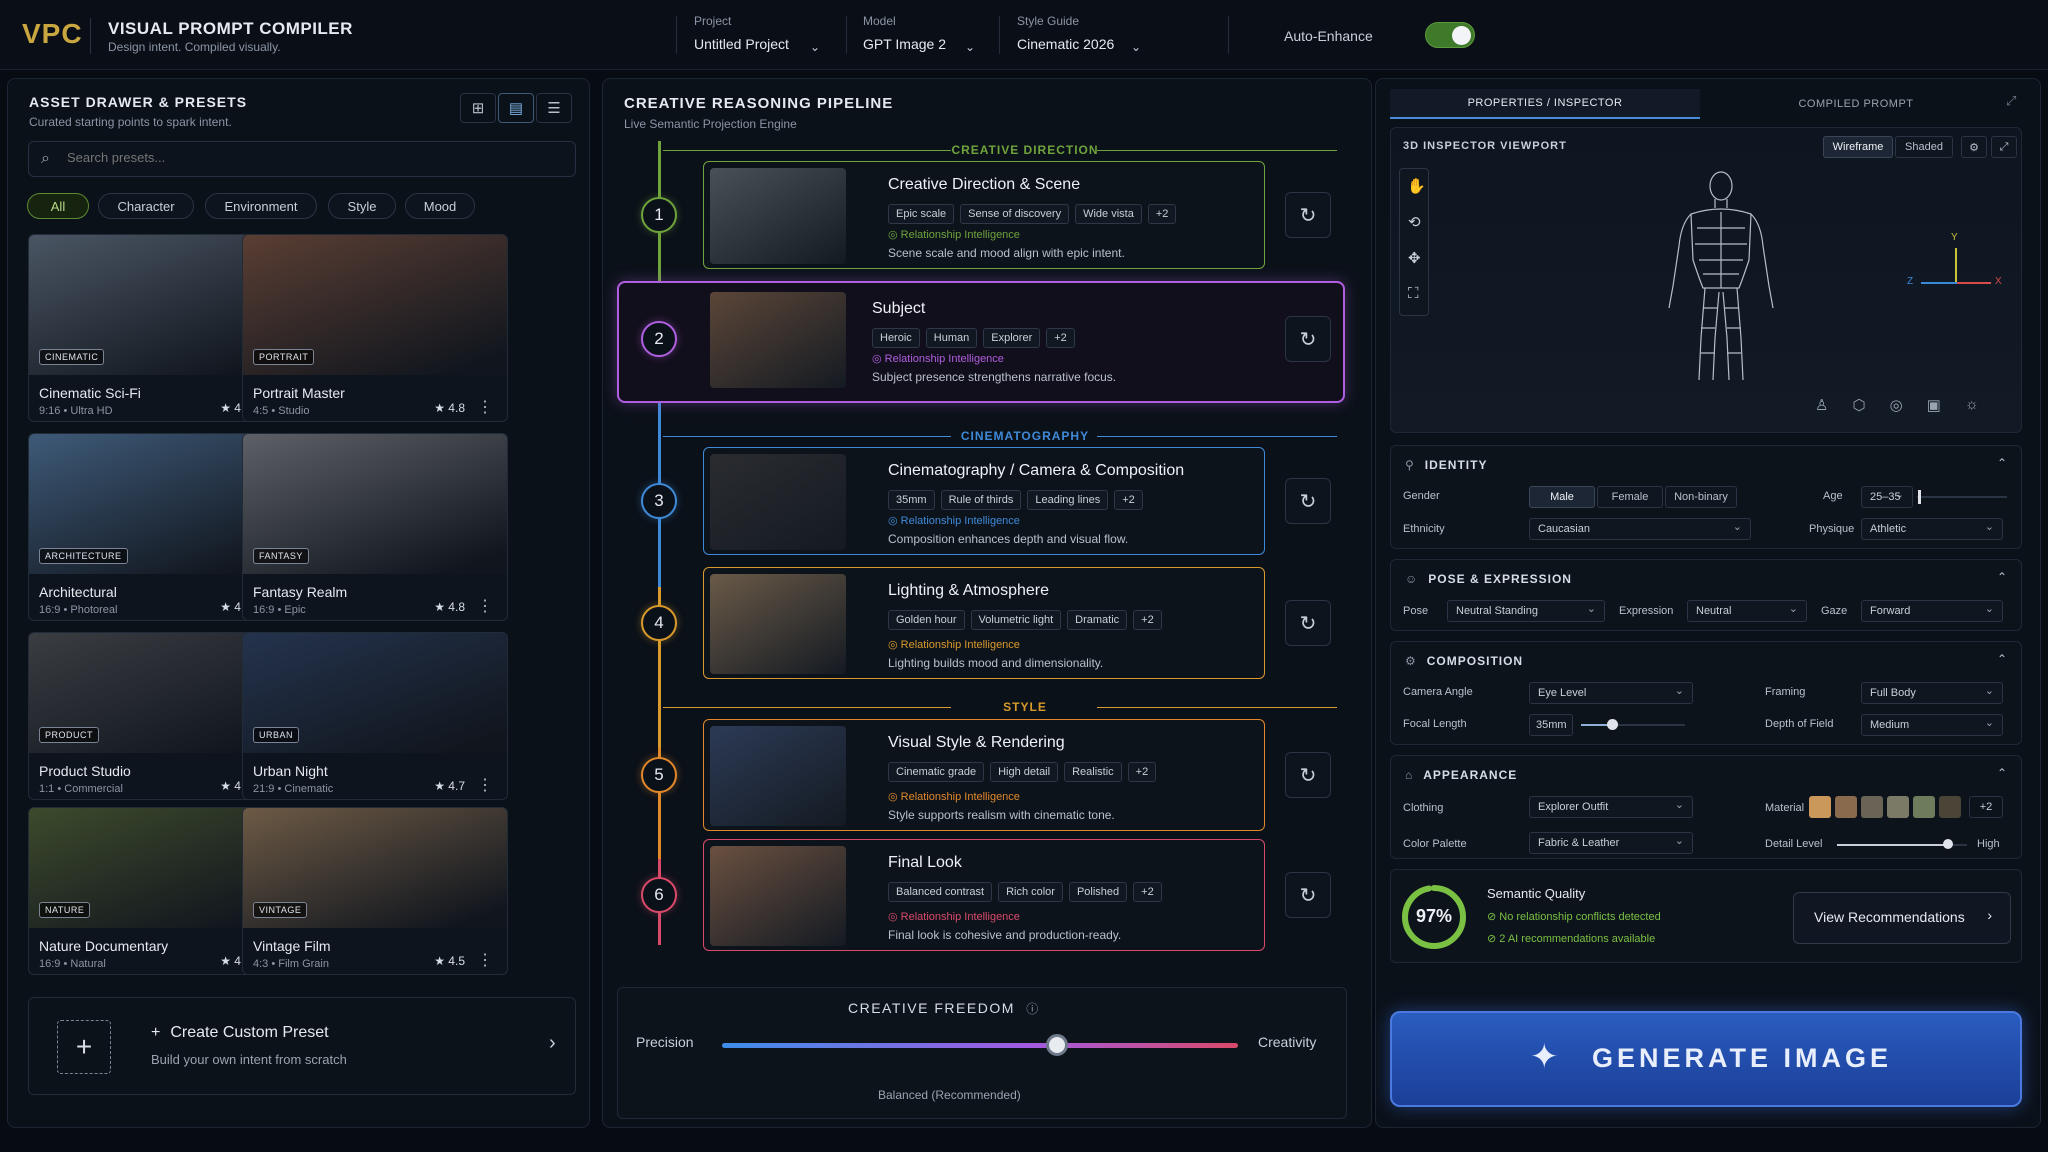 The width and height of the screenshot is (2048, 1152). Describe the element at coordinates (659, 775) in the screenshot. I see `step-number: 5` at that location.